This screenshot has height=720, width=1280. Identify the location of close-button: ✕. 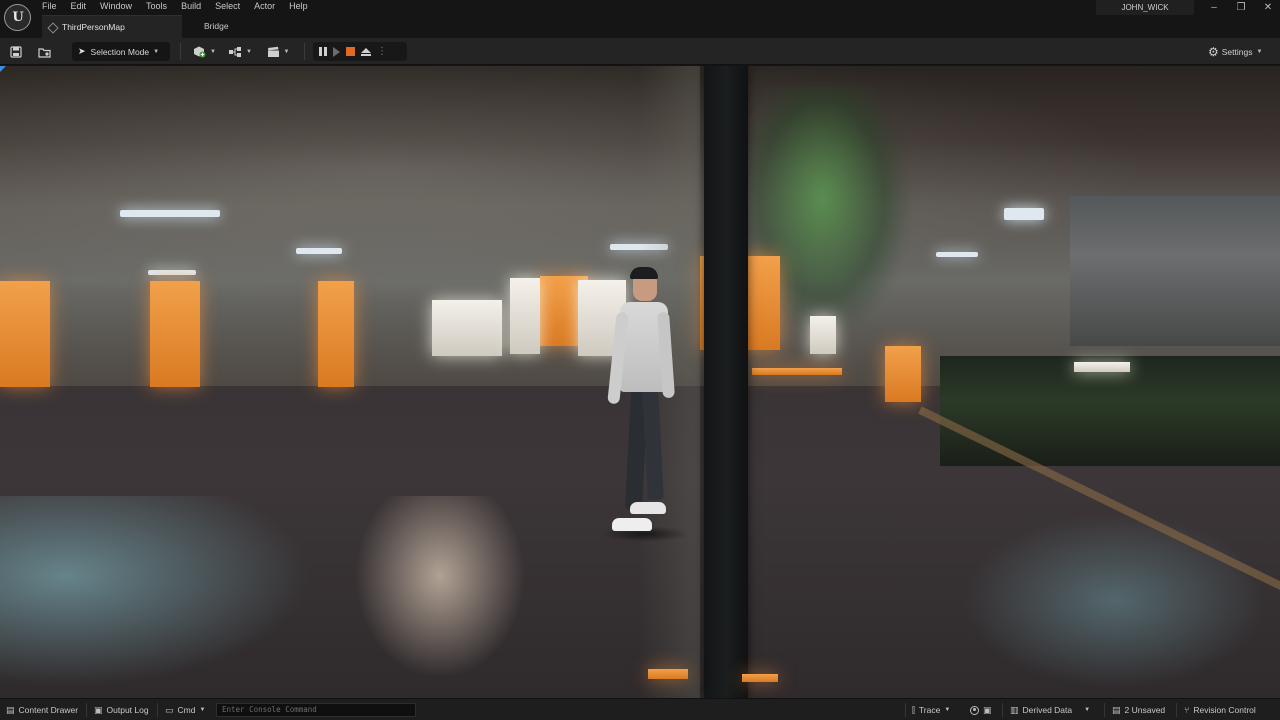
(1268, 8).